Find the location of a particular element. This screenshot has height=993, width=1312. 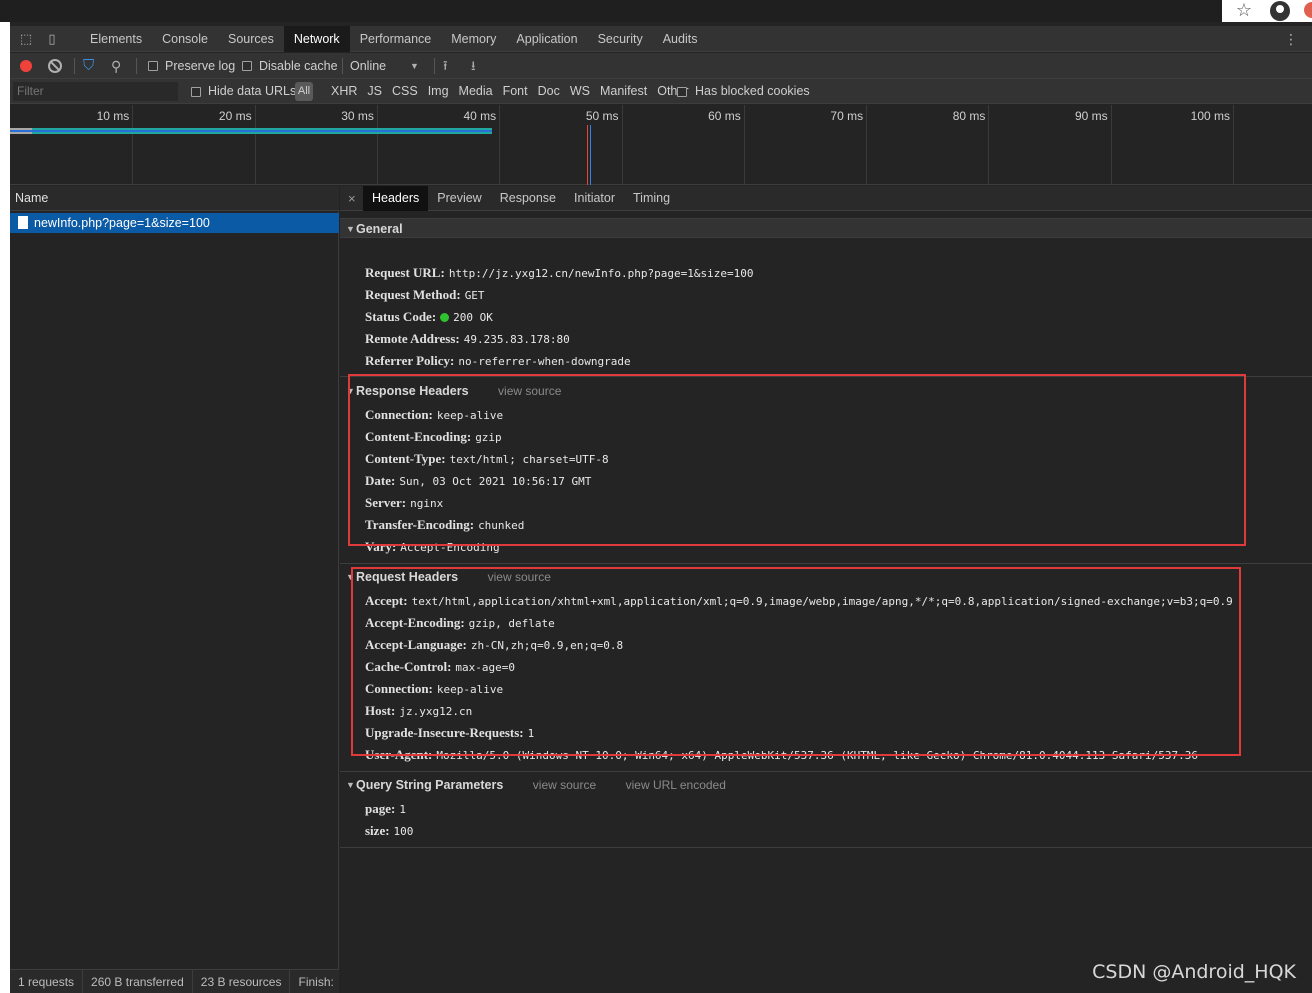

filter-type-doc: Doc is located at coordinates (549, 91).